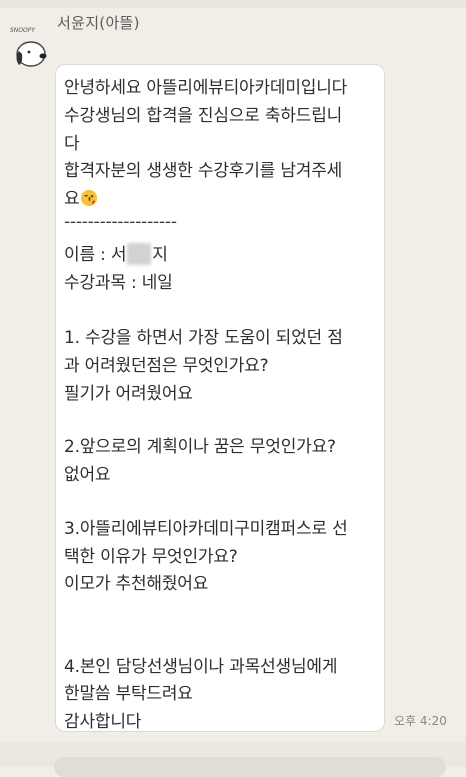  Describe the element at coordinates (136, 584) in the screenshot. I see `answer-3: 이모가 추천해줬어요` at that location.